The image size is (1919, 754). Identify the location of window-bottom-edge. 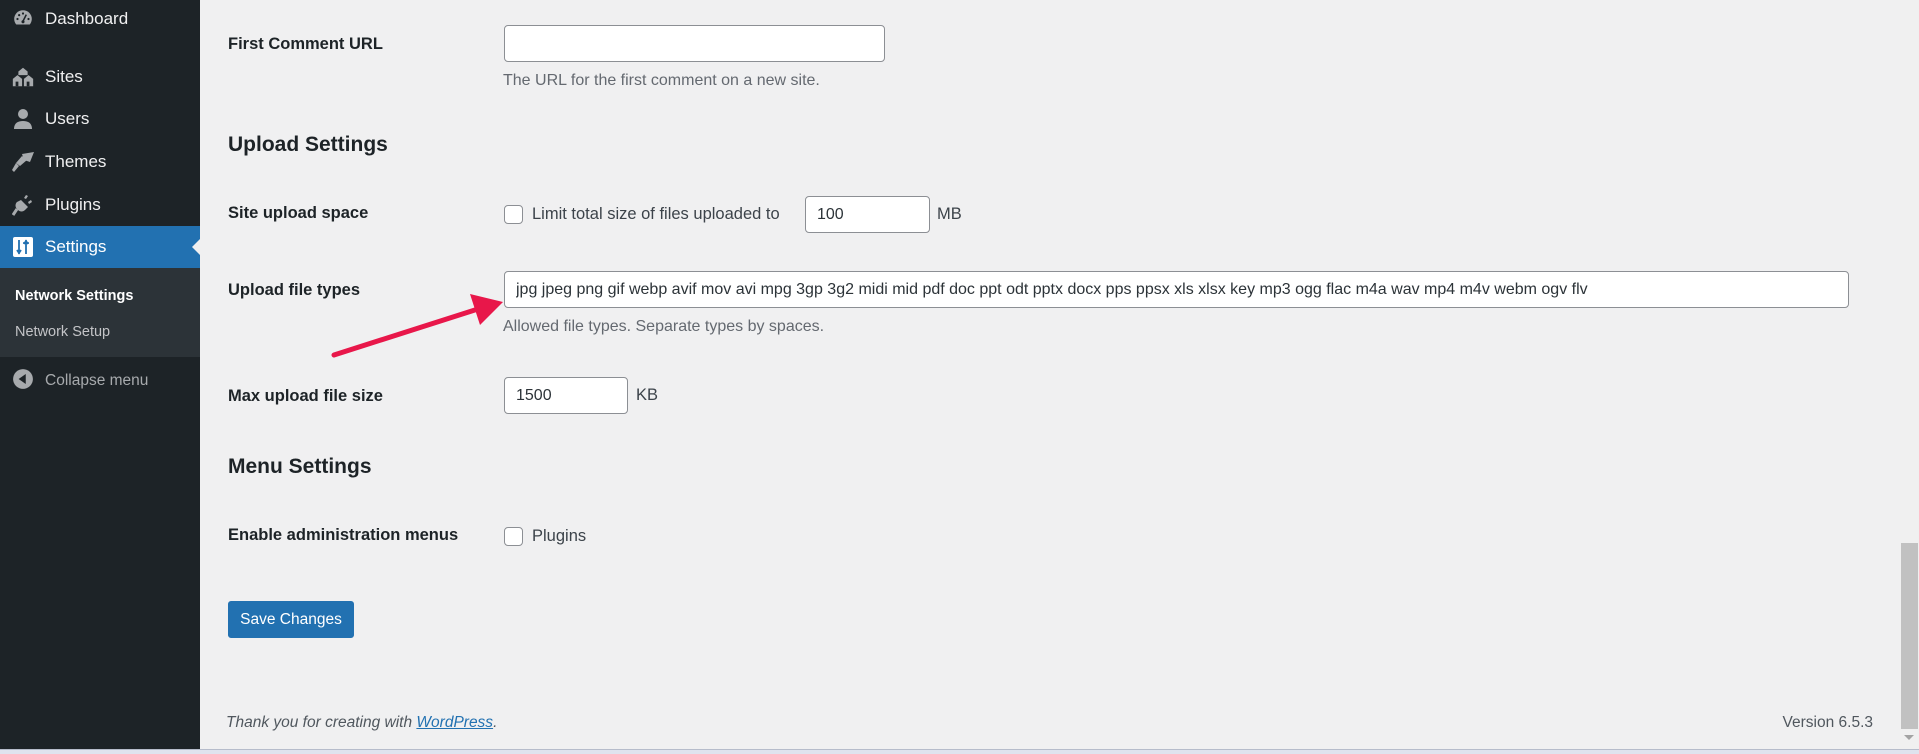
(959, 751).